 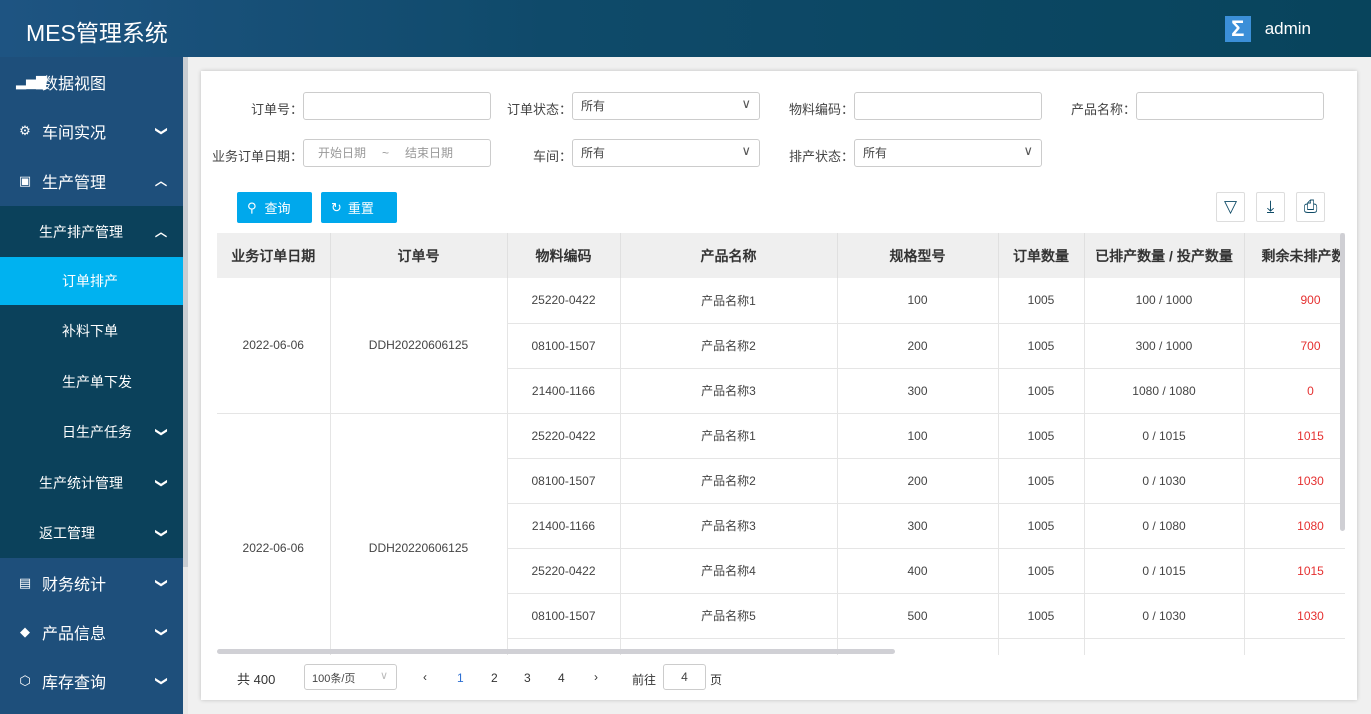 I want to click on label: 车间实况, so click(x=74, y=133).